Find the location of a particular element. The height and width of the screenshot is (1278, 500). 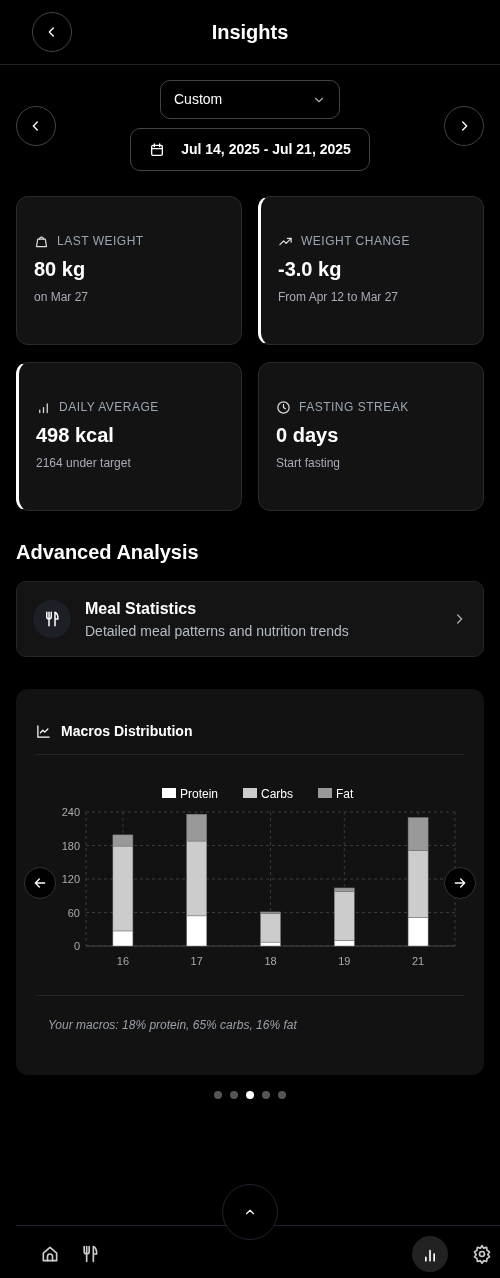

calendar-icon is located at coordinates (157, 149).